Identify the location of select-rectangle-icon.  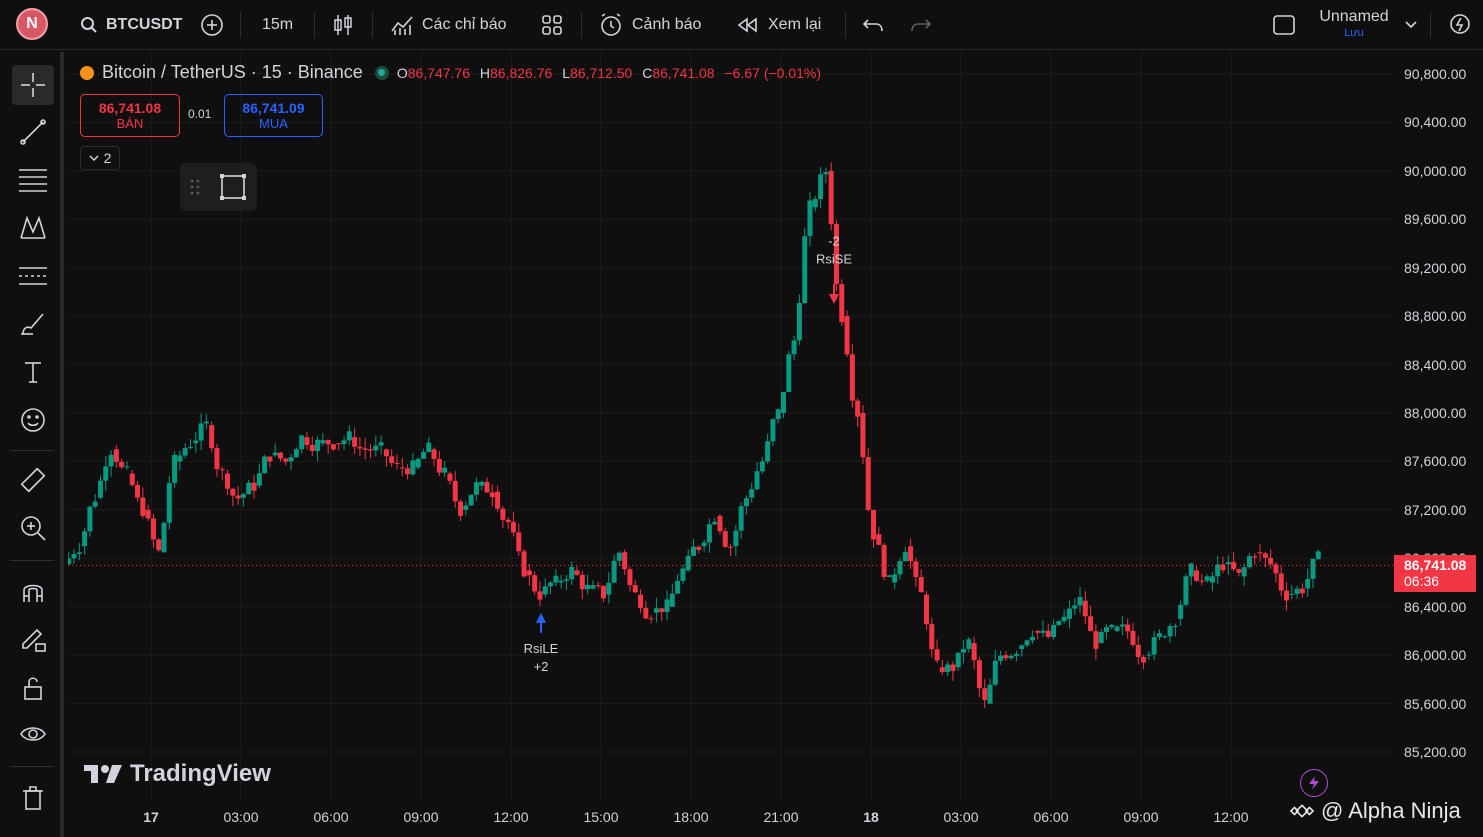
(233, 187).